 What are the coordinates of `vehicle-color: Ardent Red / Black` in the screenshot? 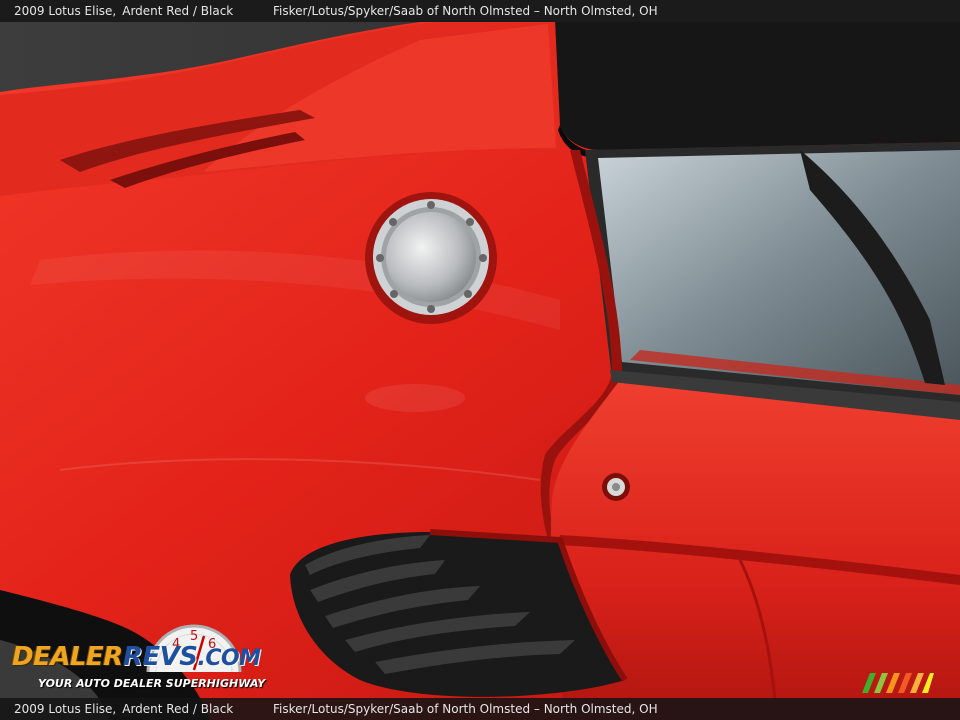 It's located at (178, 11).